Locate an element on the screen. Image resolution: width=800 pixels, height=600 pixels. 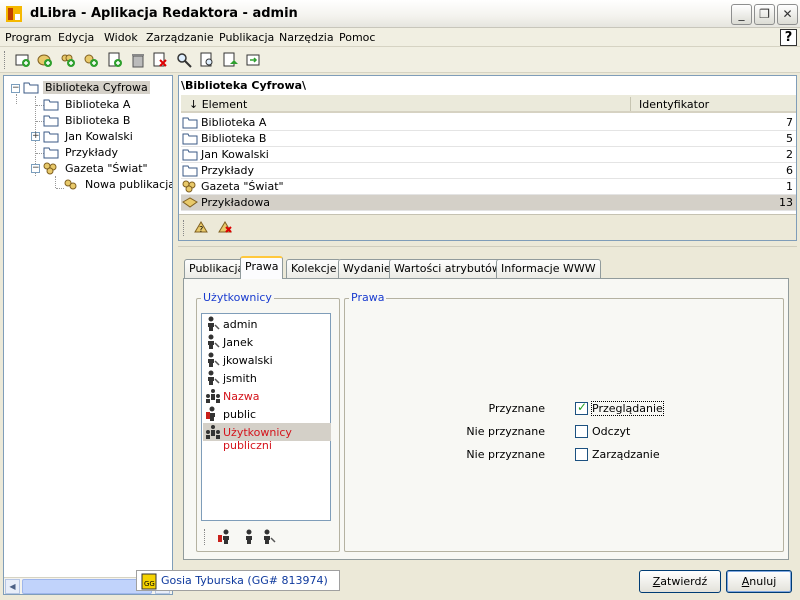
tab-informacje-www: Informacje WWW is located at coordinates (548, 268).